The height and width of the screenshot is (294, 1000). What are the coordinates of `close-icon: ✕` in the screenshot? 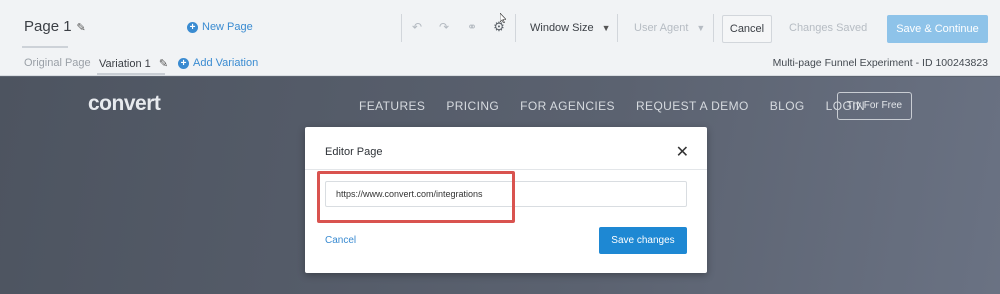 It's located at (682, 152).